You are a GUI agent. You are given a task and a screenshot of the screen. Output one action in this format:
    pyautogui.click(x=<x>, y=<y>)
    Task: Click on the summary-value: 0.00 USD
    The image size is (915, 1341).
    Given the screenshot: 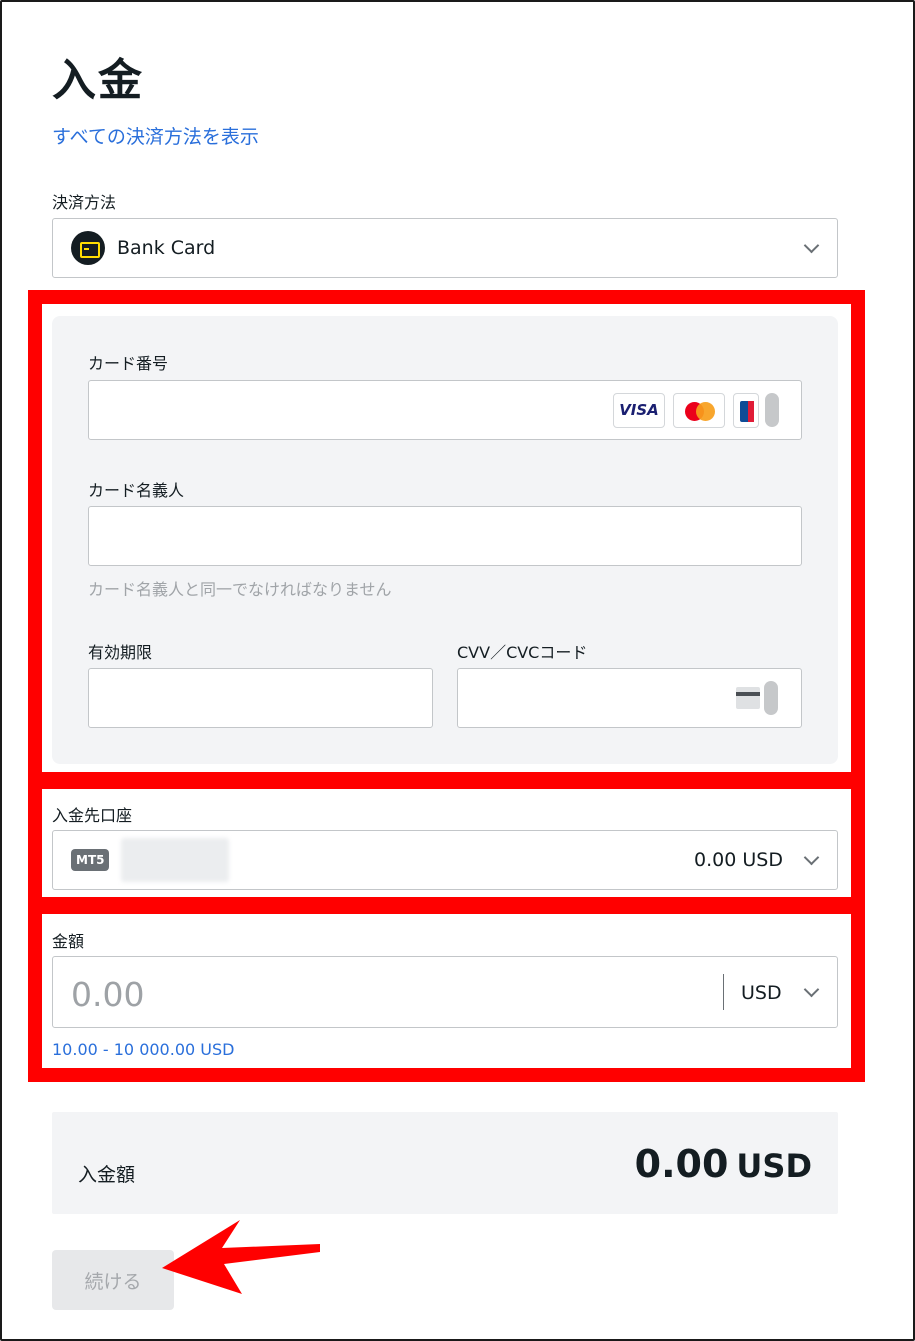 What is the action you would take?
    pyautogui.click(x=723, y=1164)
    